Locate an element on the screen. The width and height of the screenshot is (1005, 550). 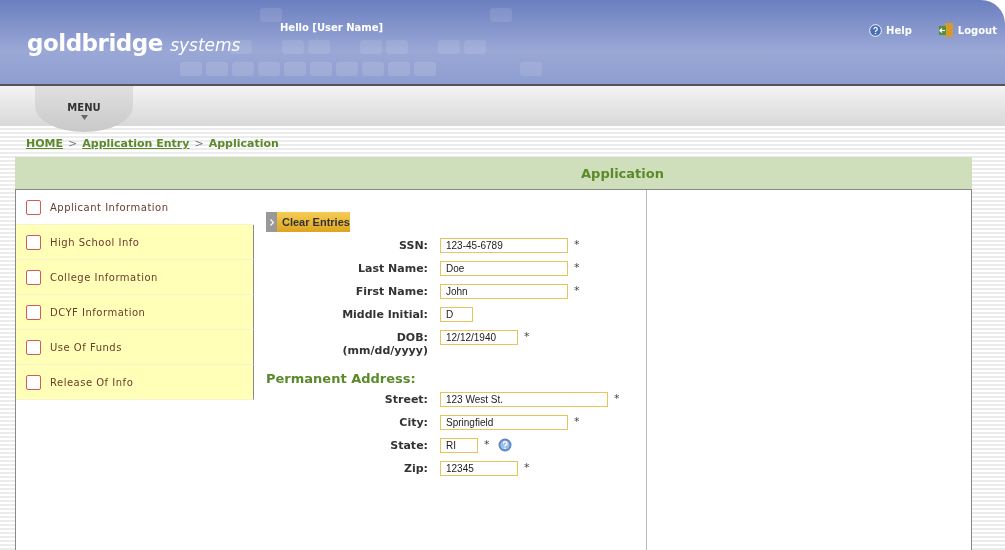
field-label: Middle Initial: is located at coordinates (385, 314).